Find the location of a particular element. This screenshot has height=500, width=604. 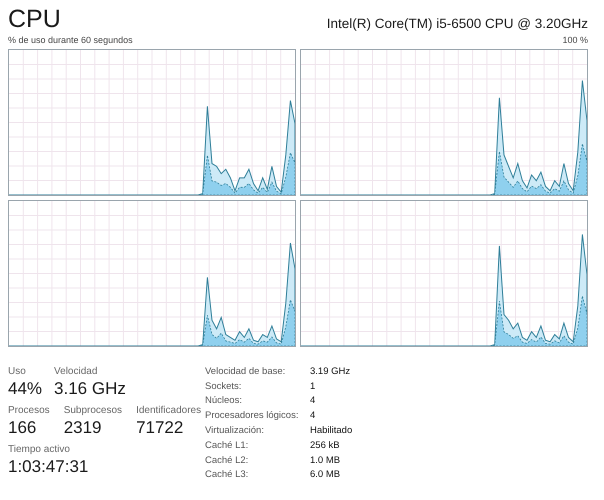

stat-label: Velocidad is located at coordinates (76, 371).